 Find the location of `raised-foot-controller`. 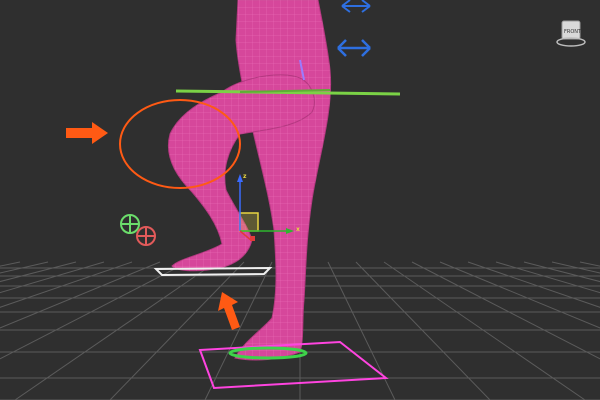

raised-foot-controller is located at coordinates (213, 271).